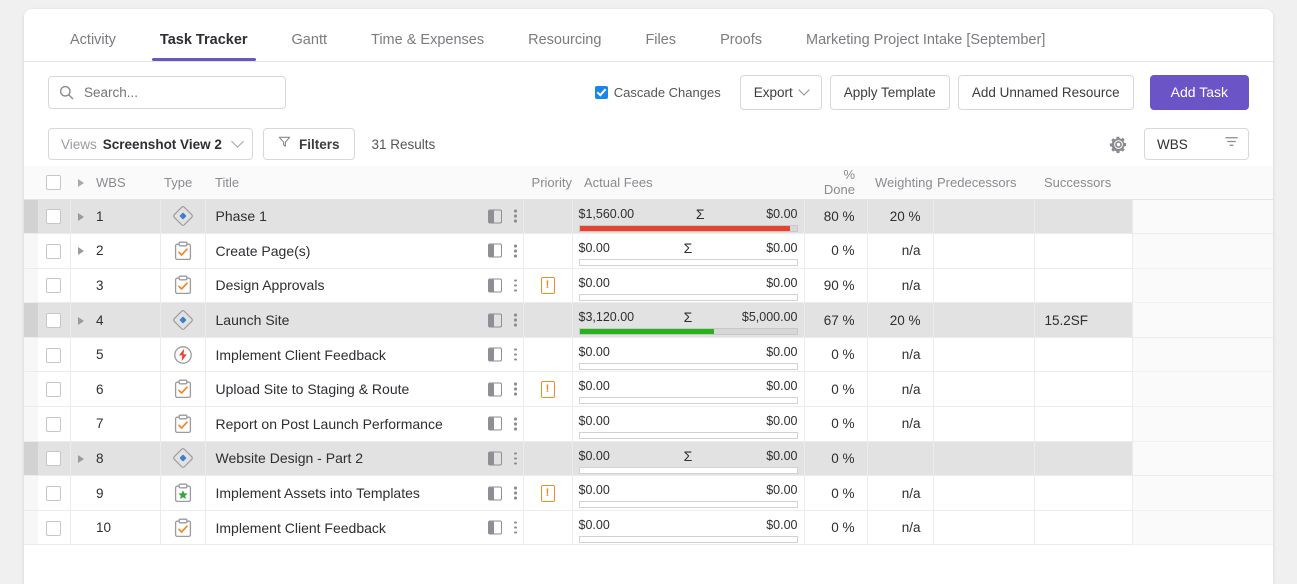 The image size is (1297, 584). I want to click on tab-marketing-project-intake-september: Marketing Project Intake [September], so click(925, 46).